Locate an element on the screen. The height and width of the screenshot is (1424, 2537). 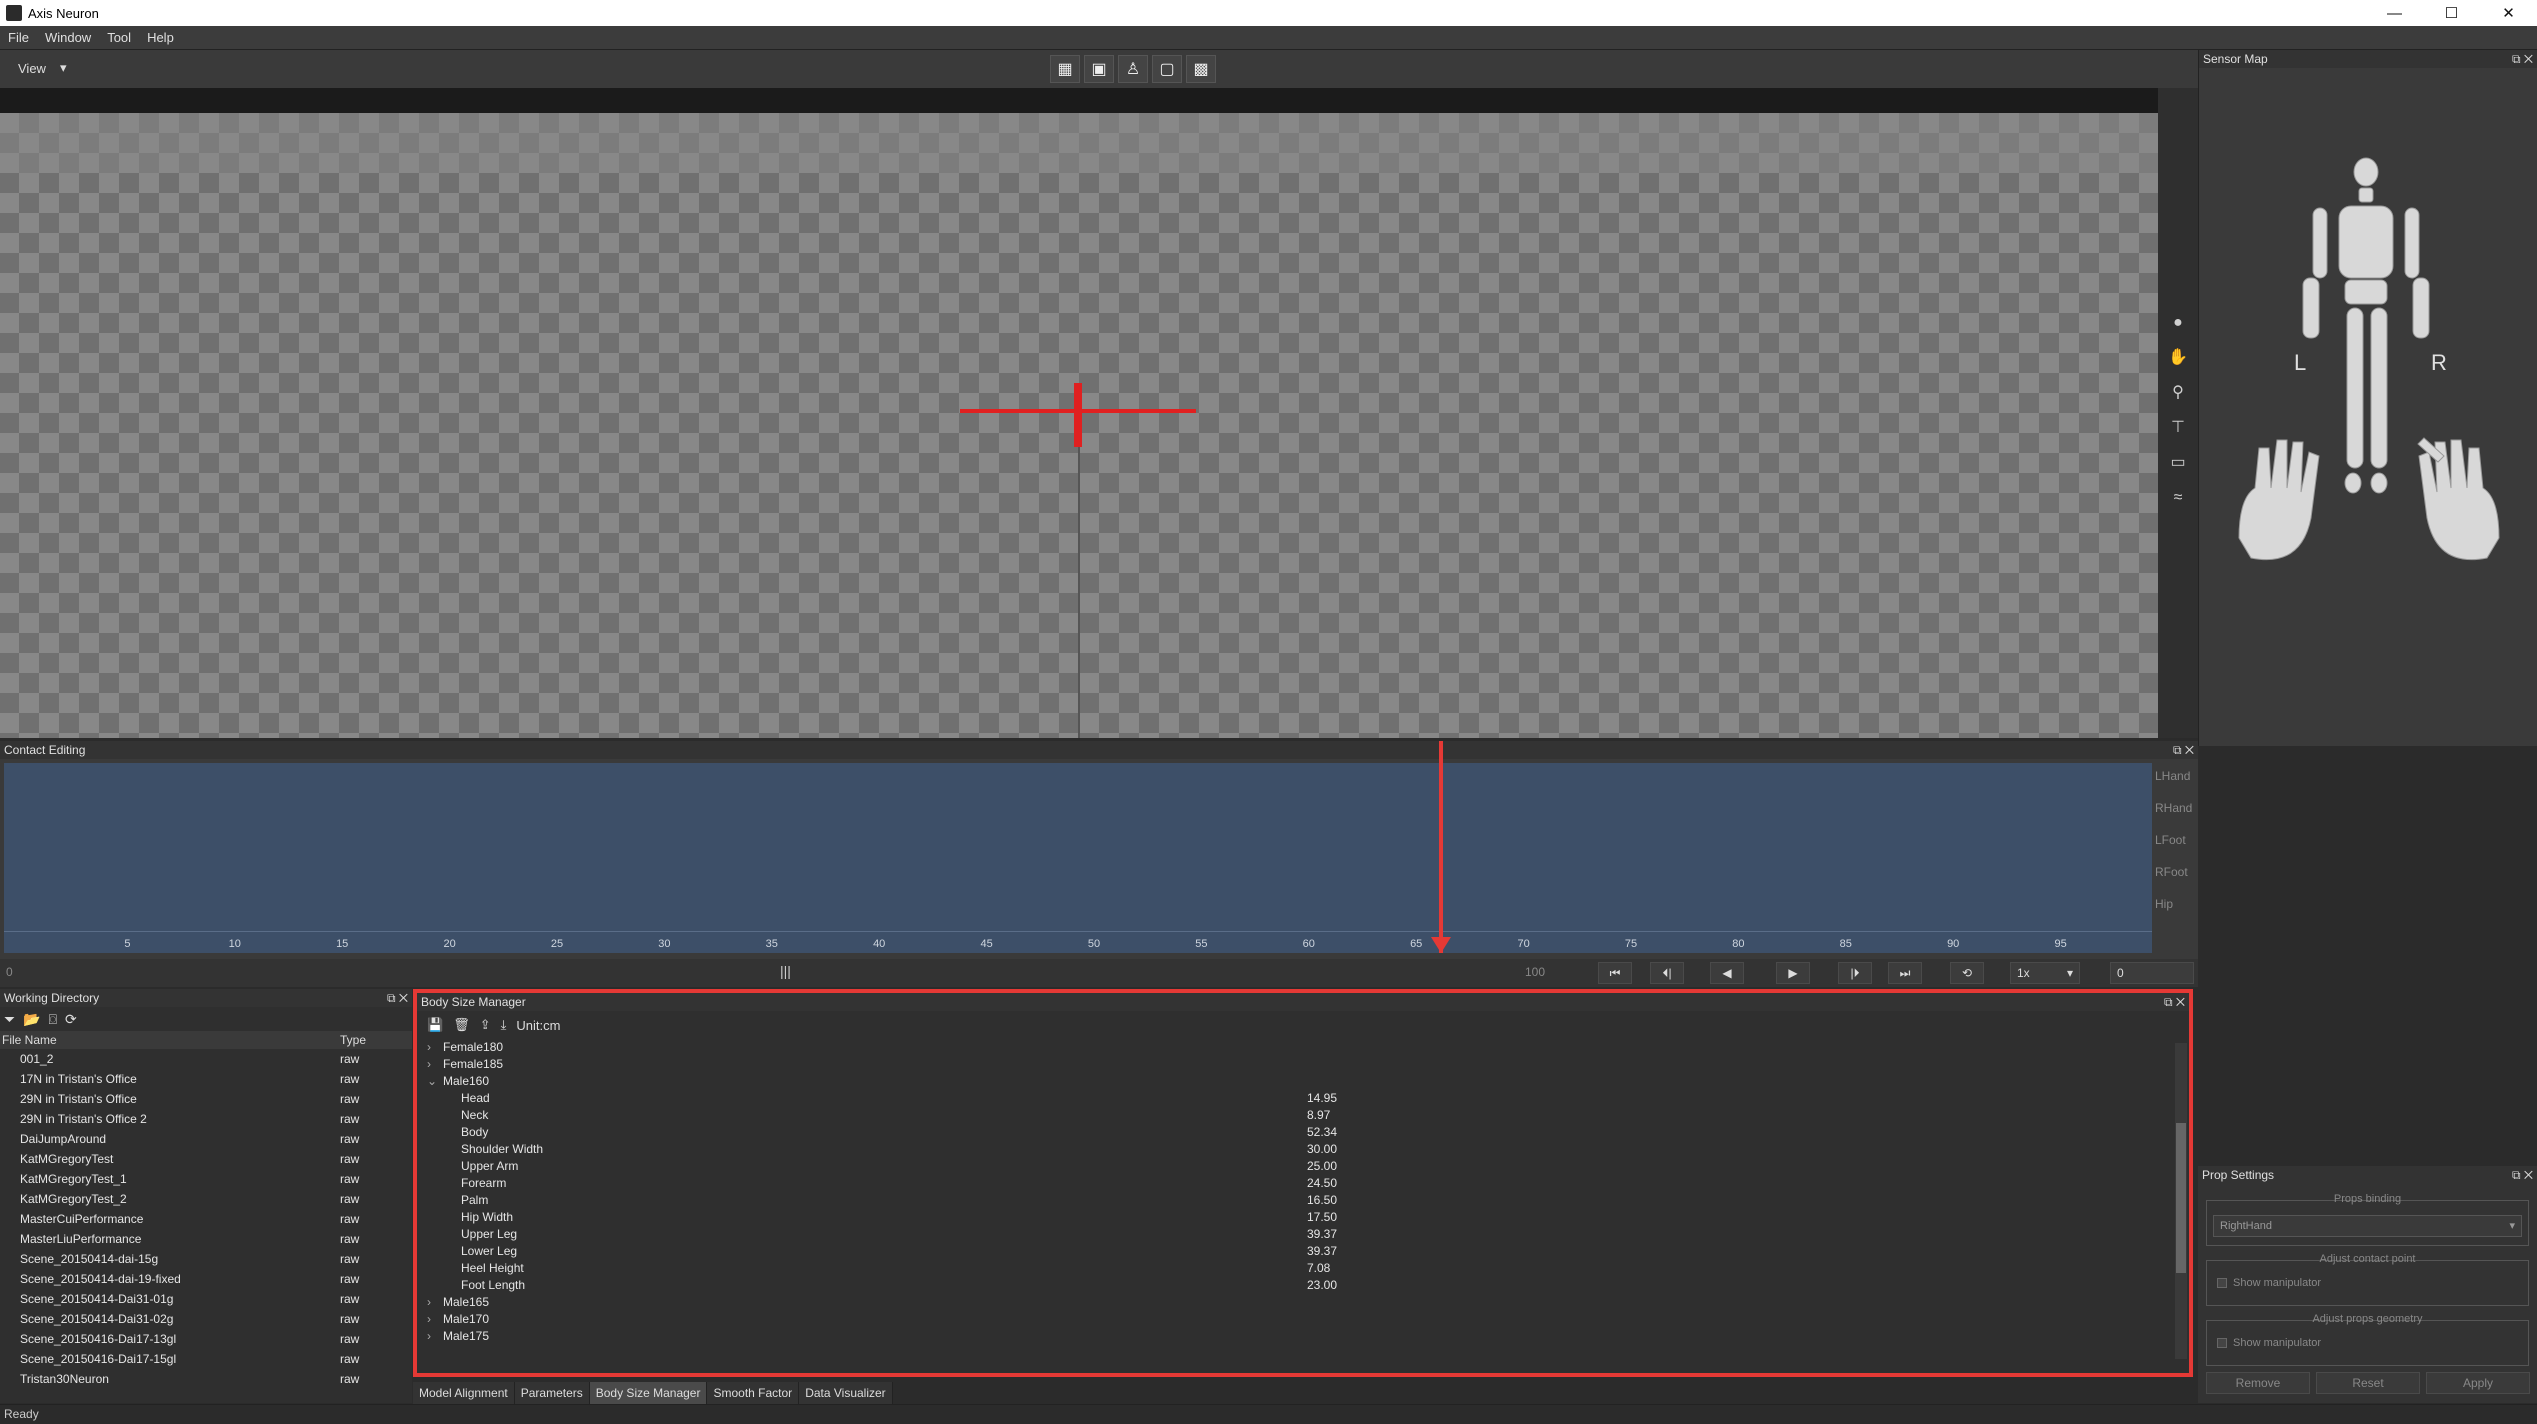
table-row: MasterCuiPerformance raw is located at coordinates (206, 1219).